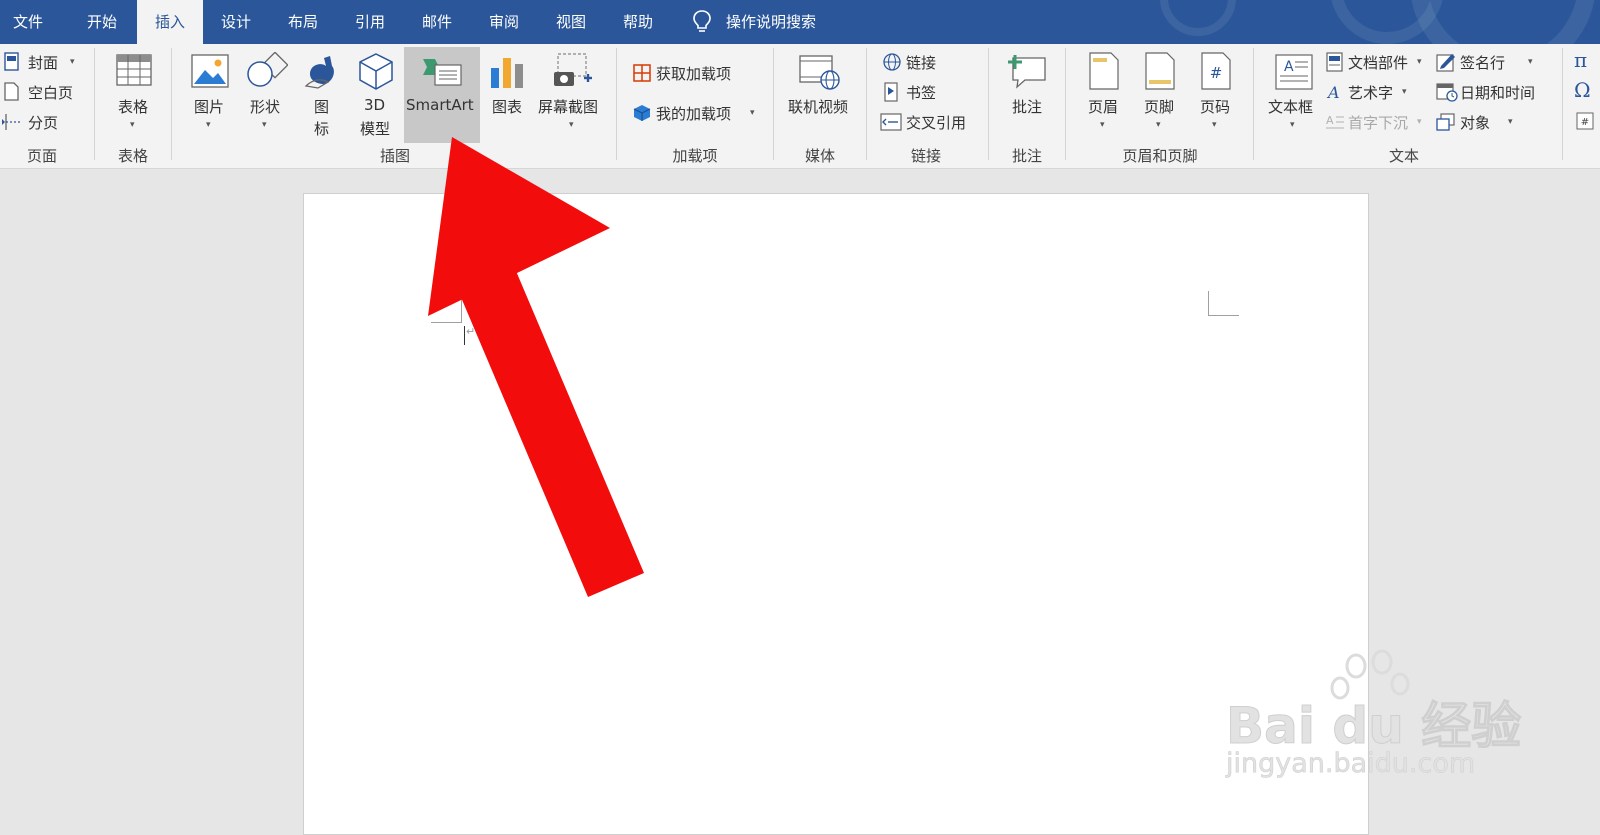 The image size is (1600, 835). I want to click on date-time-button: 日期和时间, so click(1496, 92).